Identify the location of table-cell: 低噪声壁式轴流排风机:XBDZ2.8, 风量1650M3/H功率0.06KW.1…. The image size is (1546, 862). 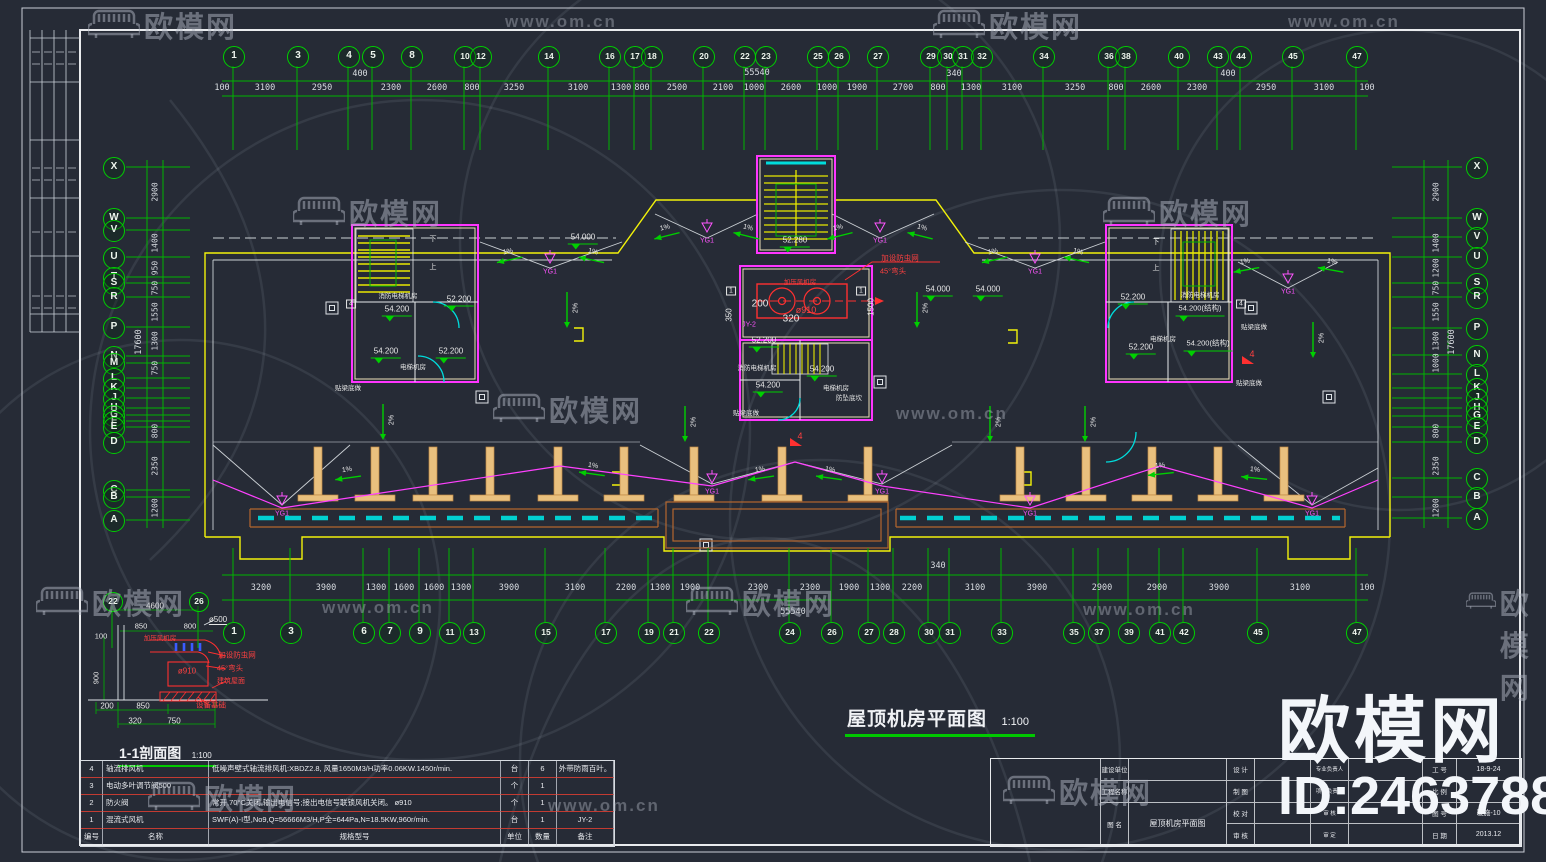
(355, 769).